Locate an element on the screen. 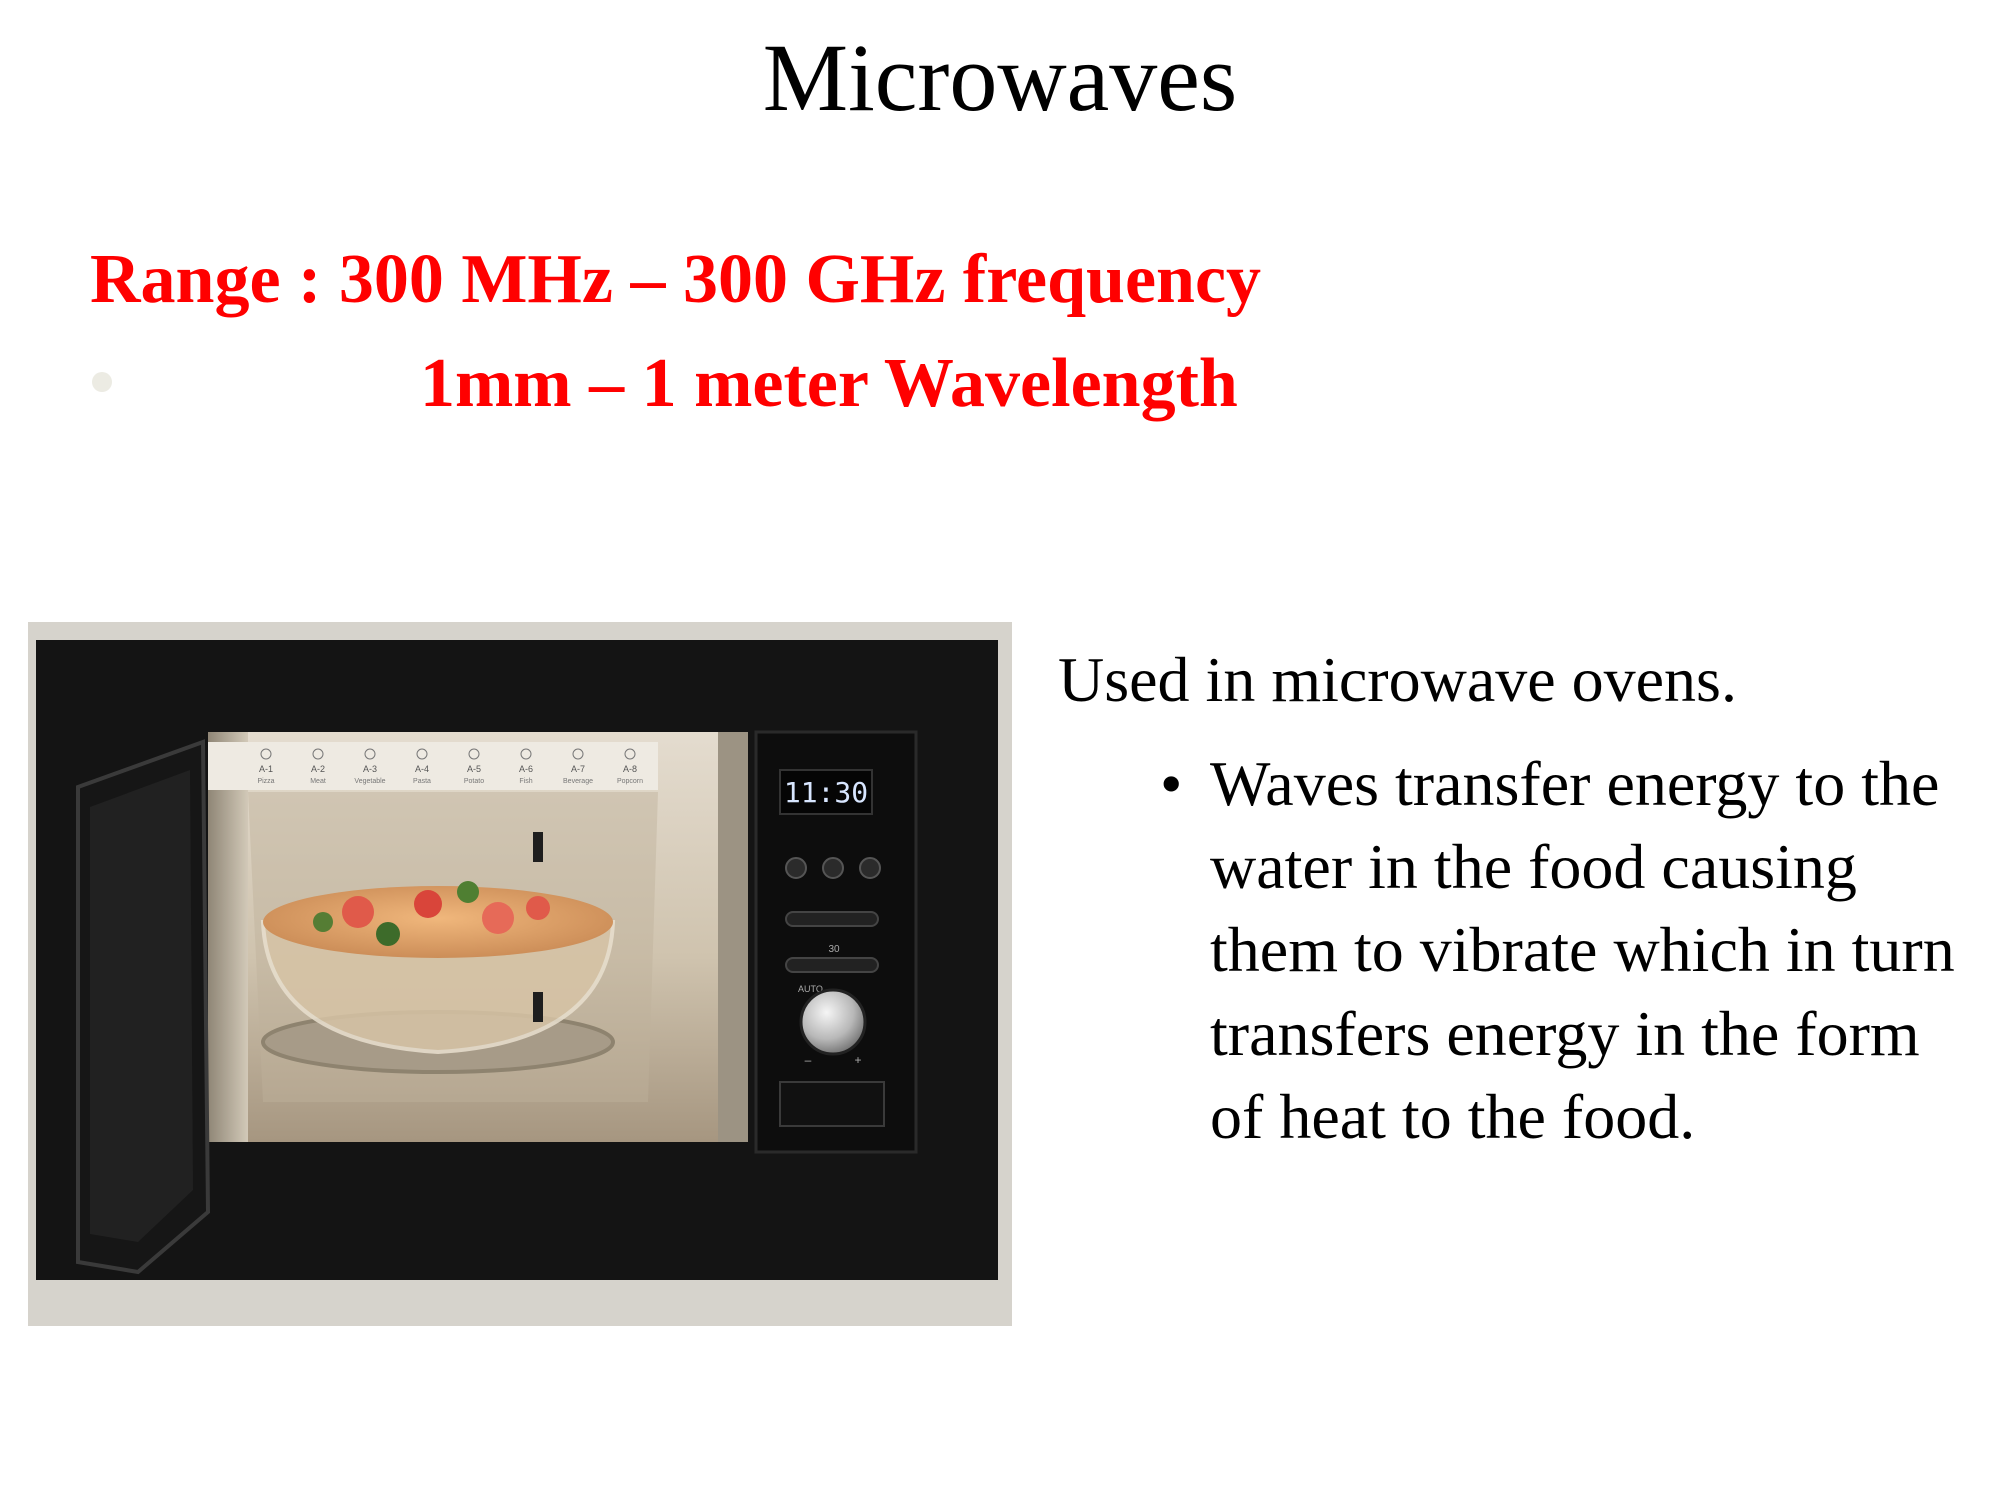  display-time: 11:30 is located at coordinates (826, 792).